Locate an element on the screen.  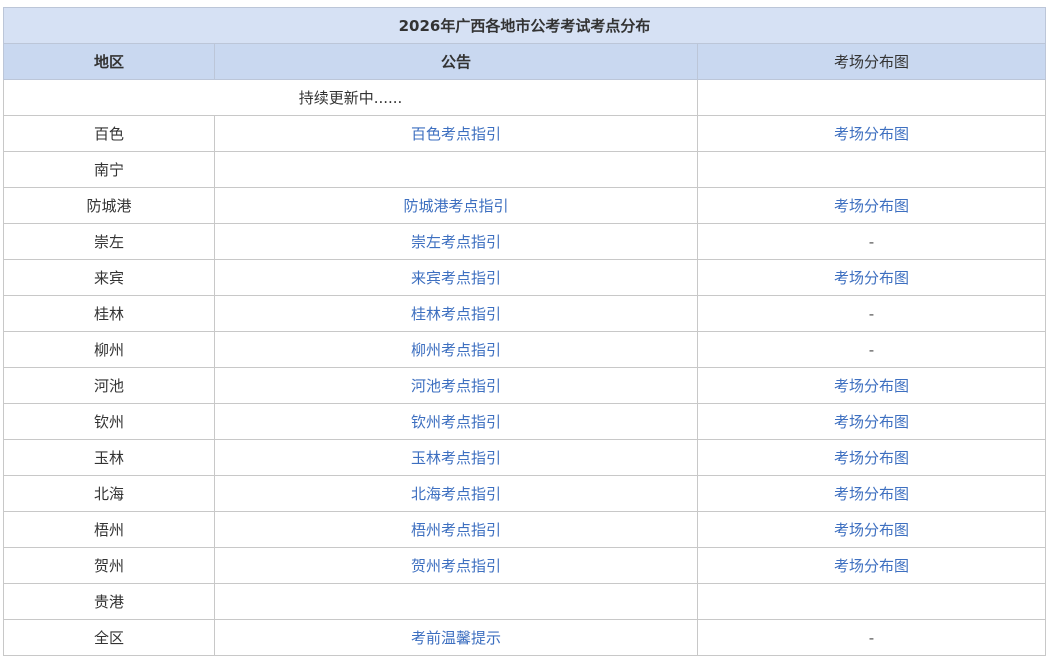
table-row: 防城港 防城港考点指引 考场分布图 is located at coordinates (524, 205).